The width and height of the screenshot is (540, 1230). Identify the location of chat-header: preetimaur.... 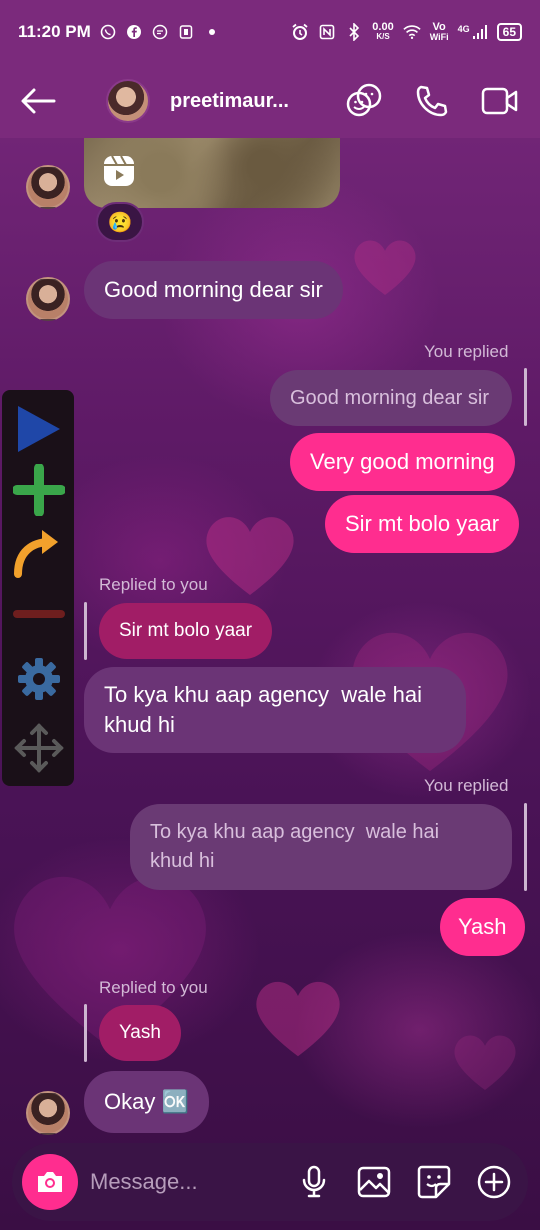
(270, 101).